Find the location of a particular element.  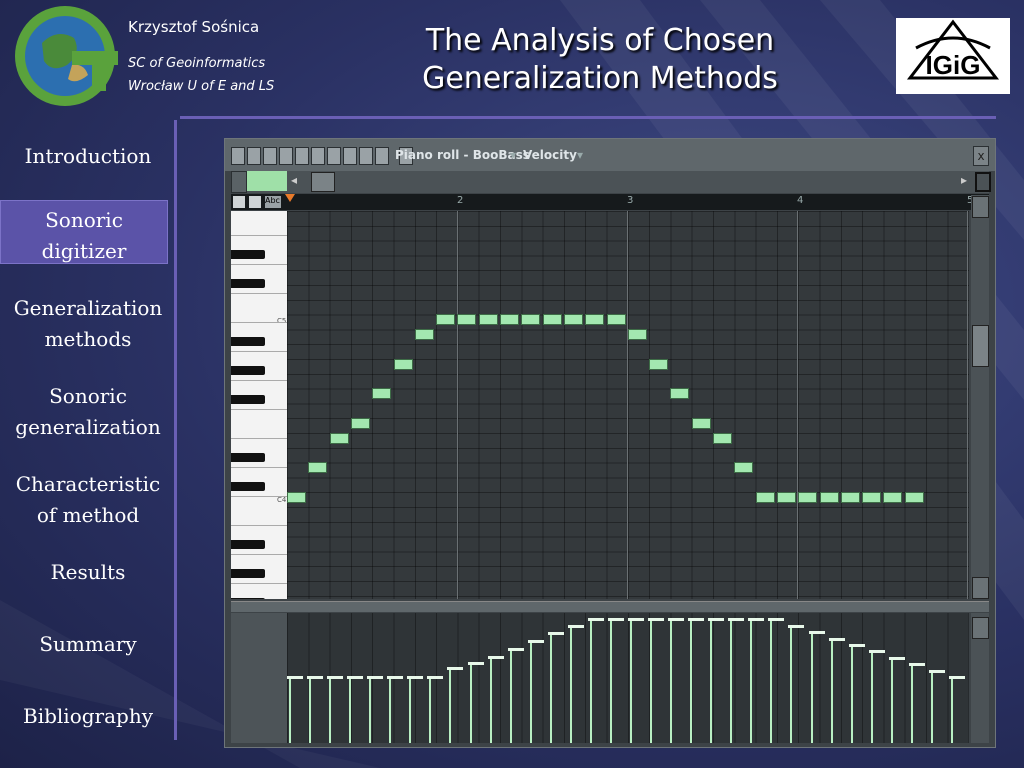

nav-sonoric-generalization: Sonoric generalization is located at coordinates (88, 412).